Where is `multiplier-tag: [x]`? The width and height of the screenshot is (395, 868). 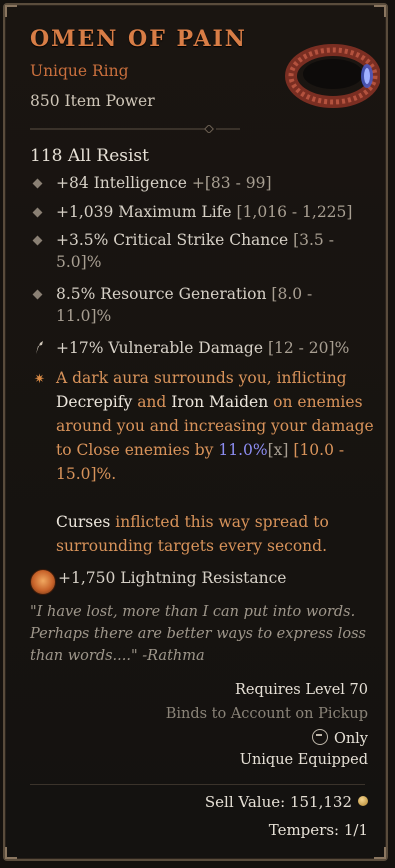
multiplier-tag: [x] is located at coordinates (278, 450).